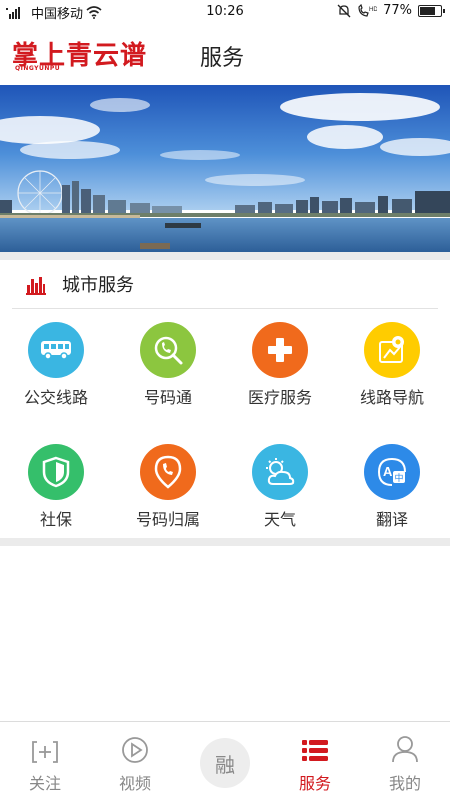 Image resolution: width=450 pixels, height=800 pixels. I want to click on service-label: 线路导航, so click(391, 397).